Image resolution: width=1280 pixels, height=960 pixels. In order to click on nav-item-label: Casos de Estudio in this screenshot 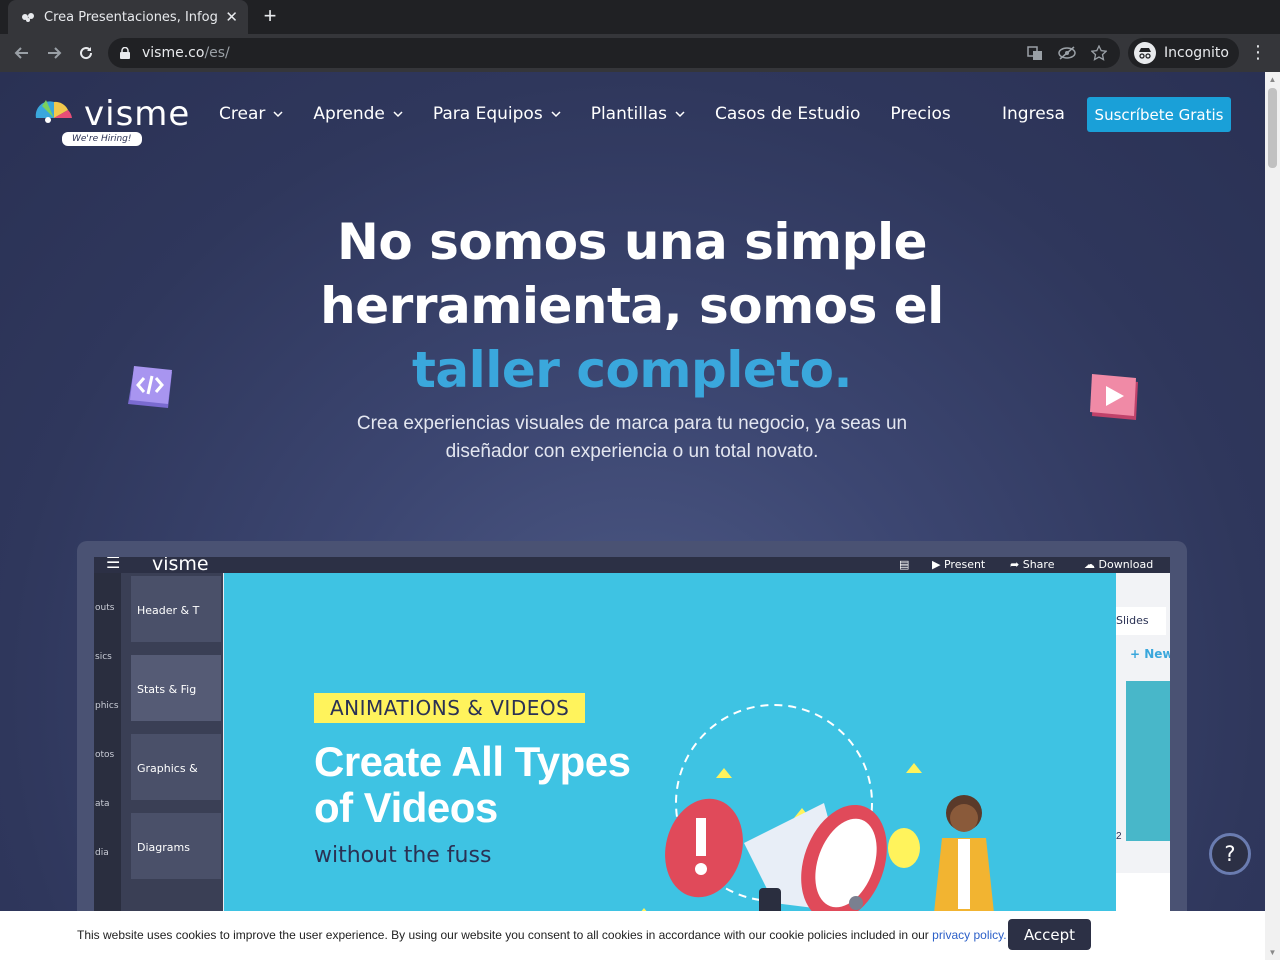, I will do `click(787, 114)`.